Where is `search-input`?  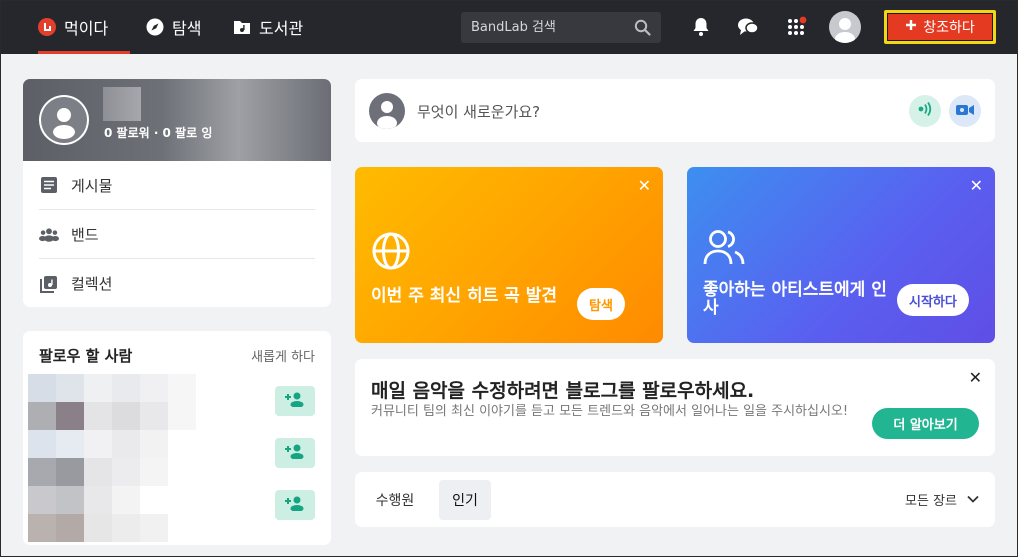 search-input is located at coordinates (551, 27).